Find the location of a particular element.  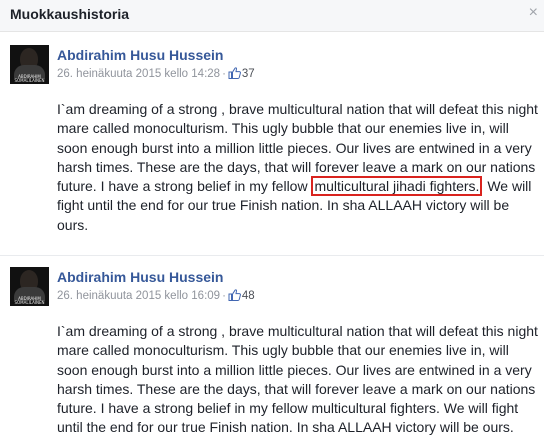

post-timestamp: 26. heinäkuuta 2015 kello 16:09 is located at coordinates (138, 296).